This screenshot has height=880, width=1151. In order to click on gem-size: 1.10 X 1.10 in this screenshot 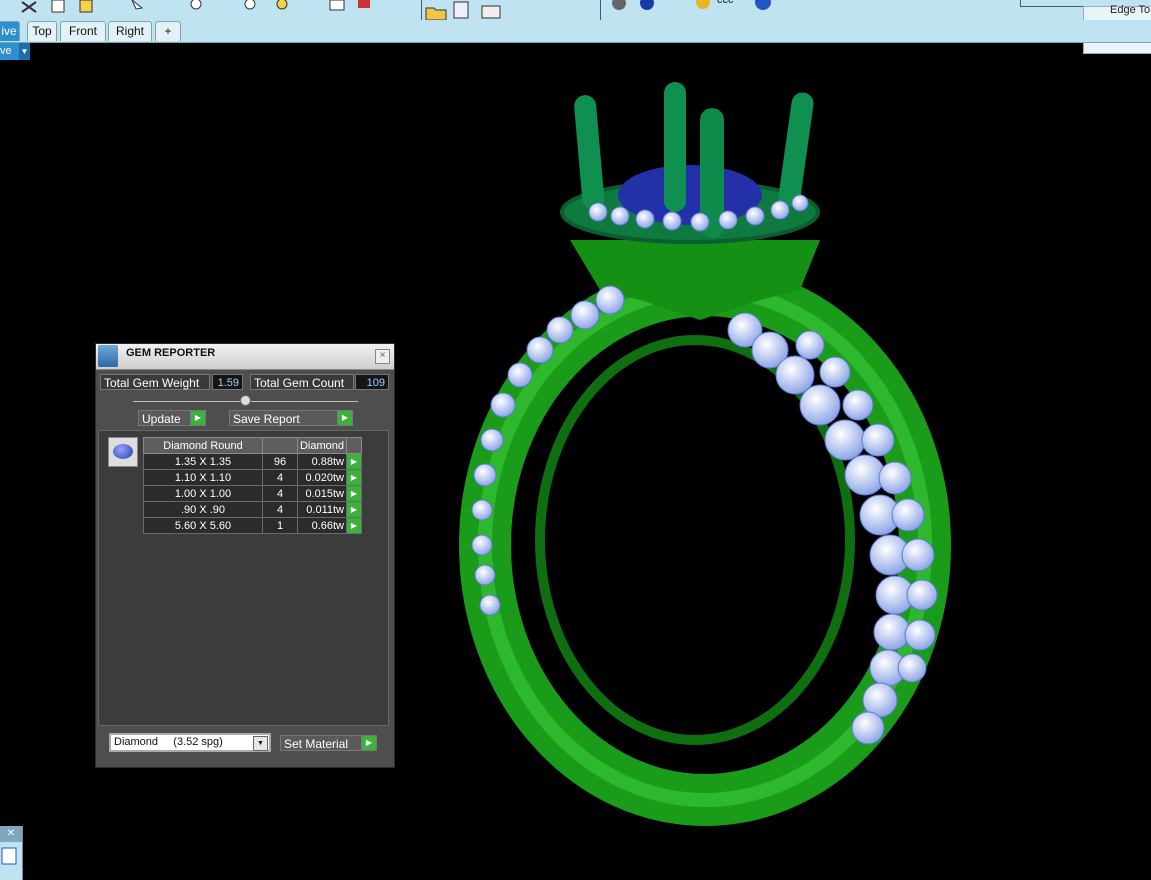, I will do `click(203, 477)`.